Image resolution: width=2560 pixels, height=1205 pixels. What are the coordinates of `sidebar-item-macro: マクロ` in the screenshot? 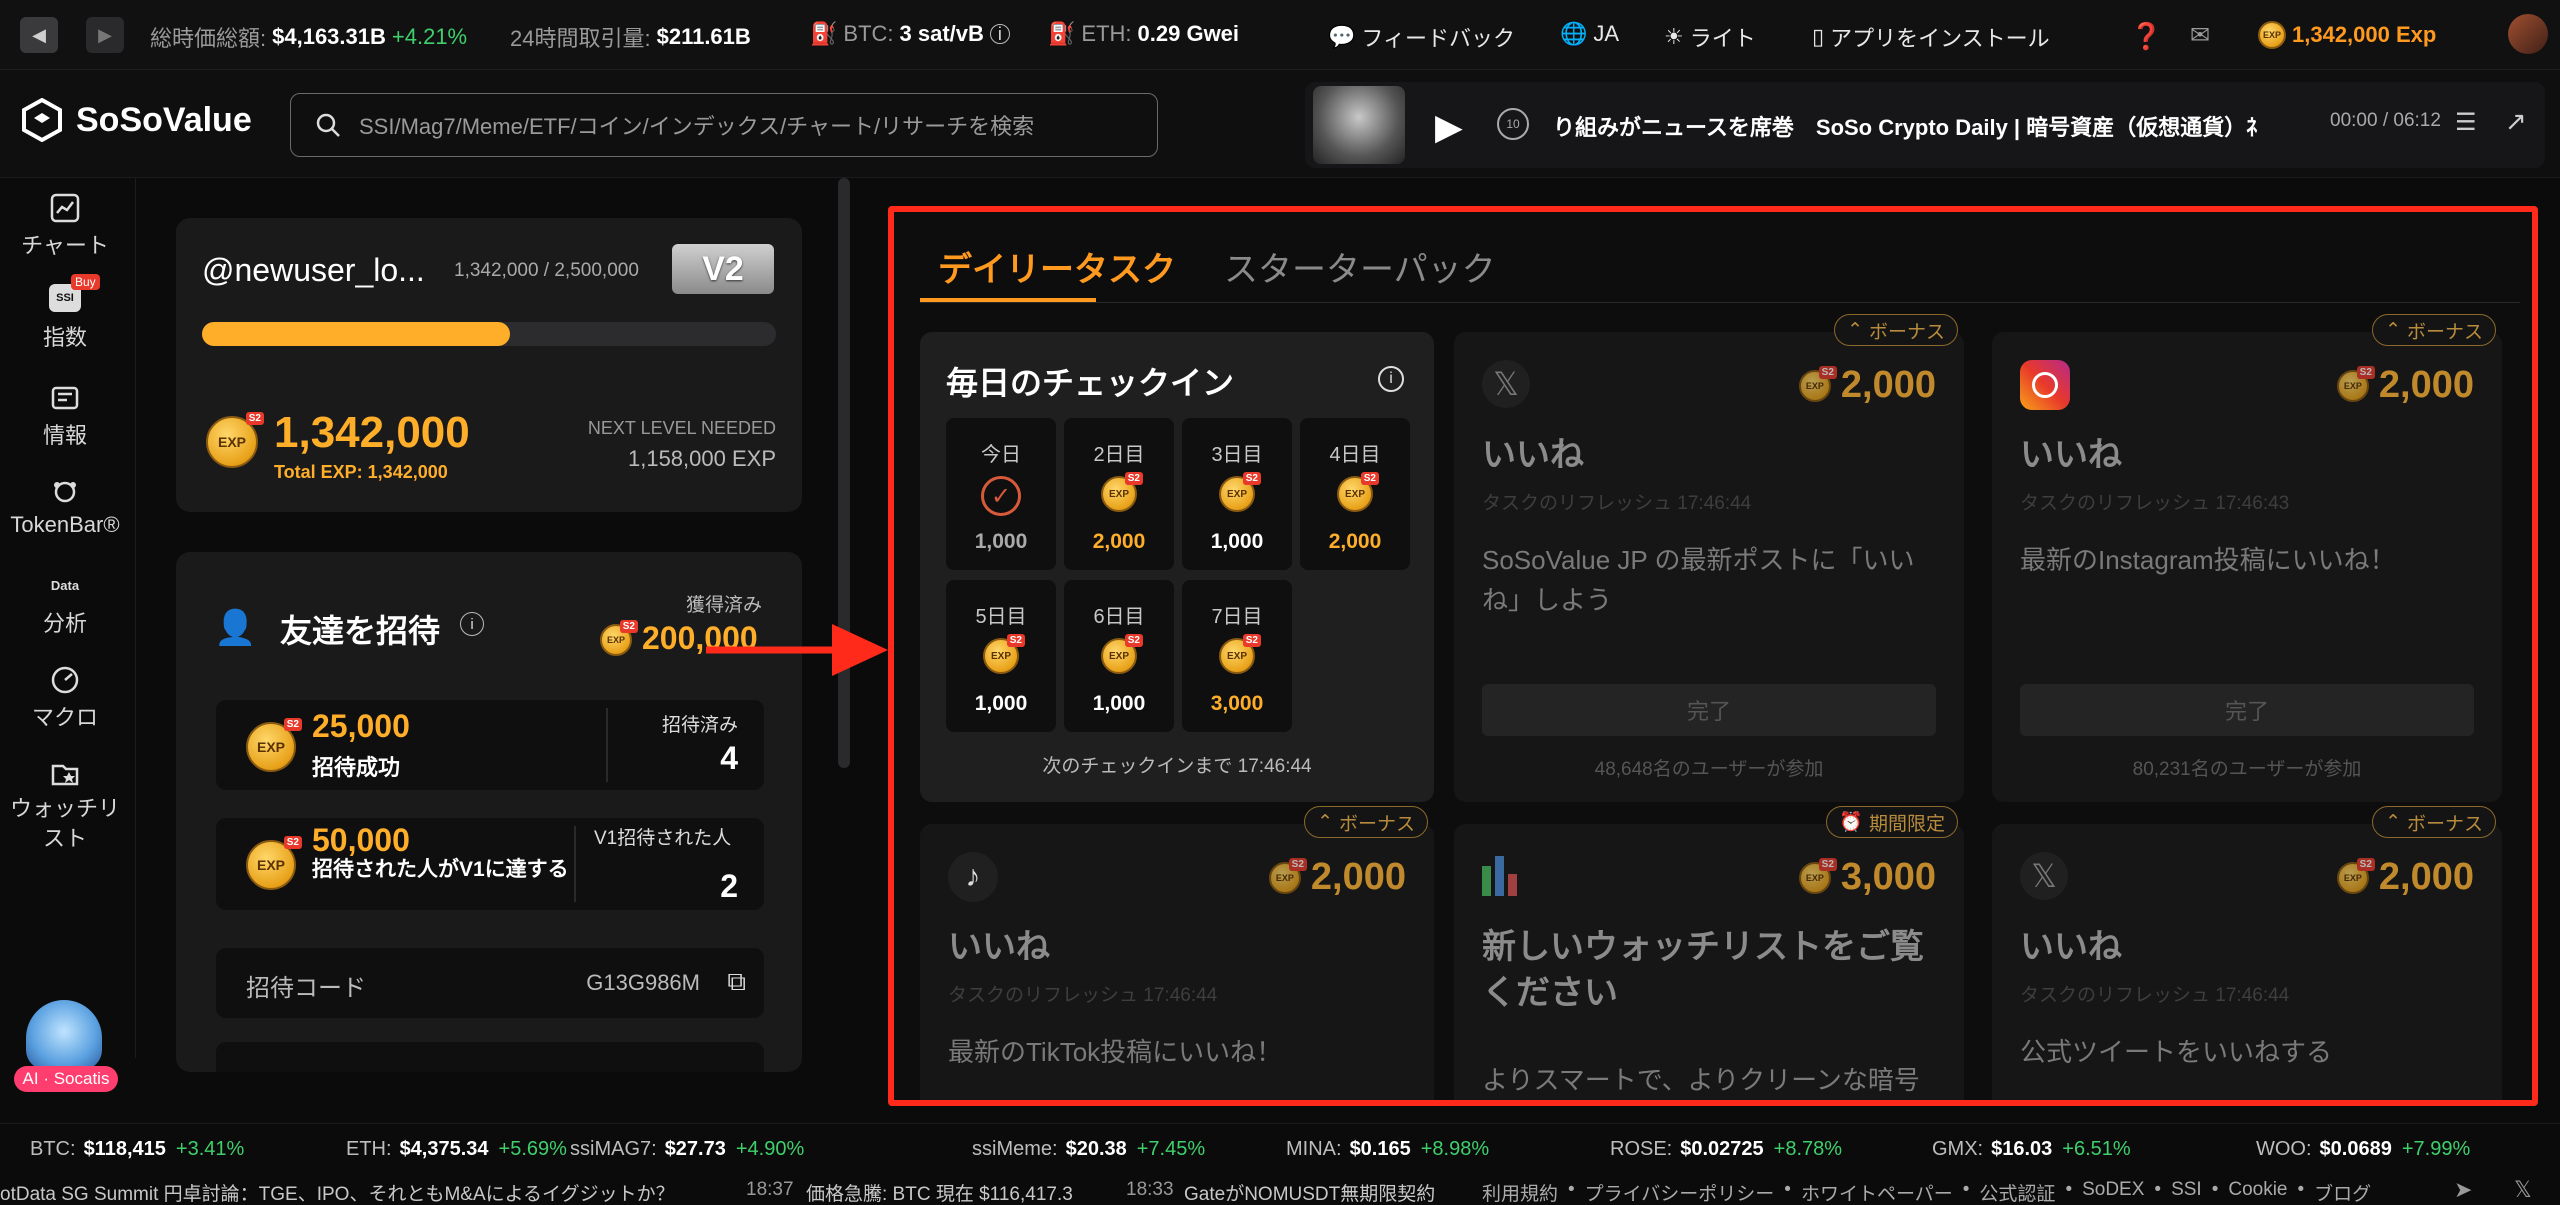 It's located at (65, 698).